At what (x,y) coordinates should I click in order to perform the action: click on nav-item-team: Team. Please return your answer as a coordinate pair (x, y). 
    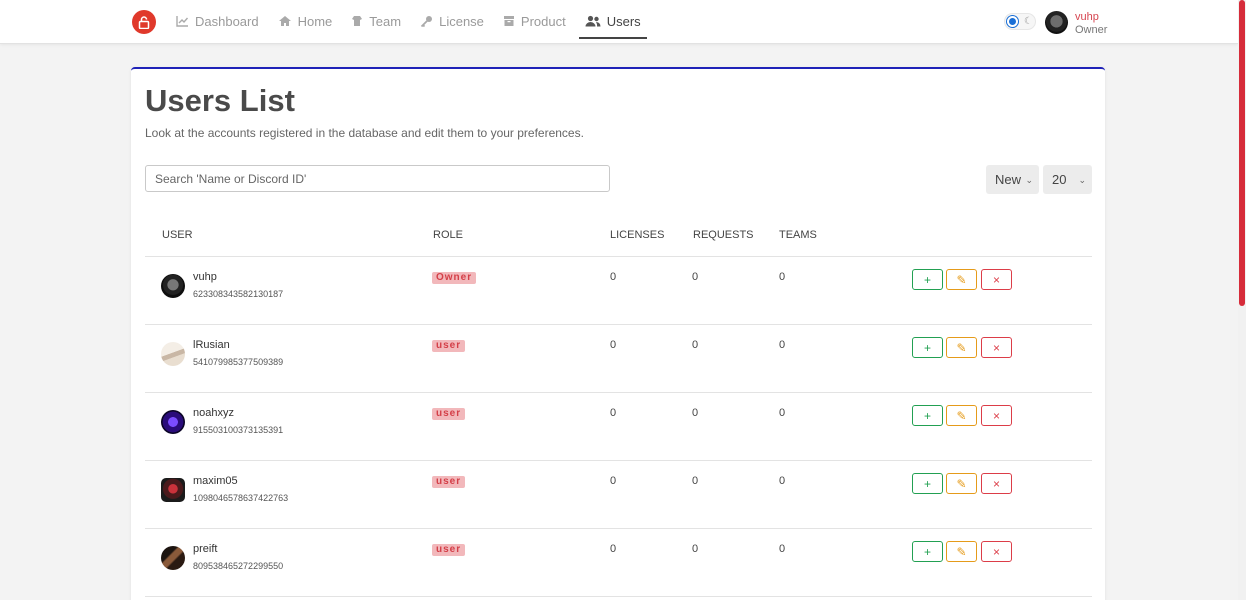
    Looking at the image, I should click on (376, 21).